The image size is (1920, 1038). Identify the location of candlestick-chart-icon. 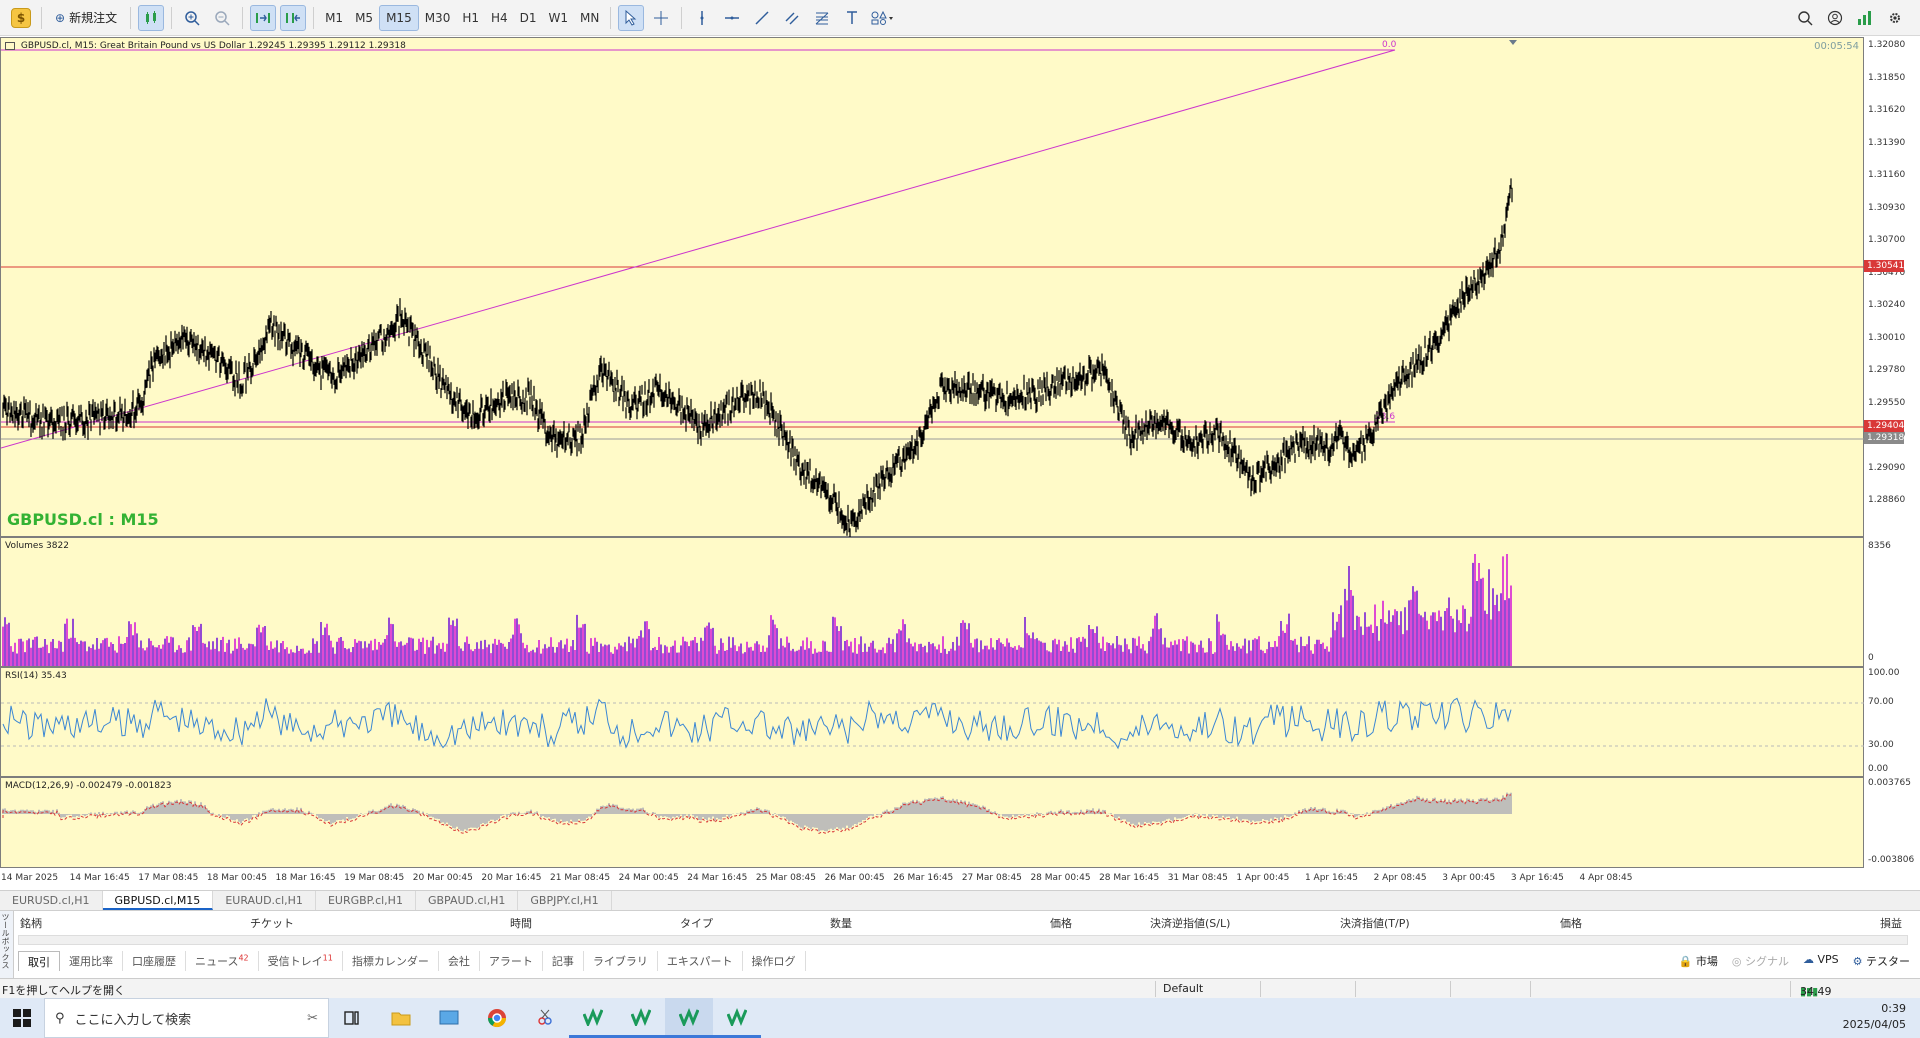
(151, 17).